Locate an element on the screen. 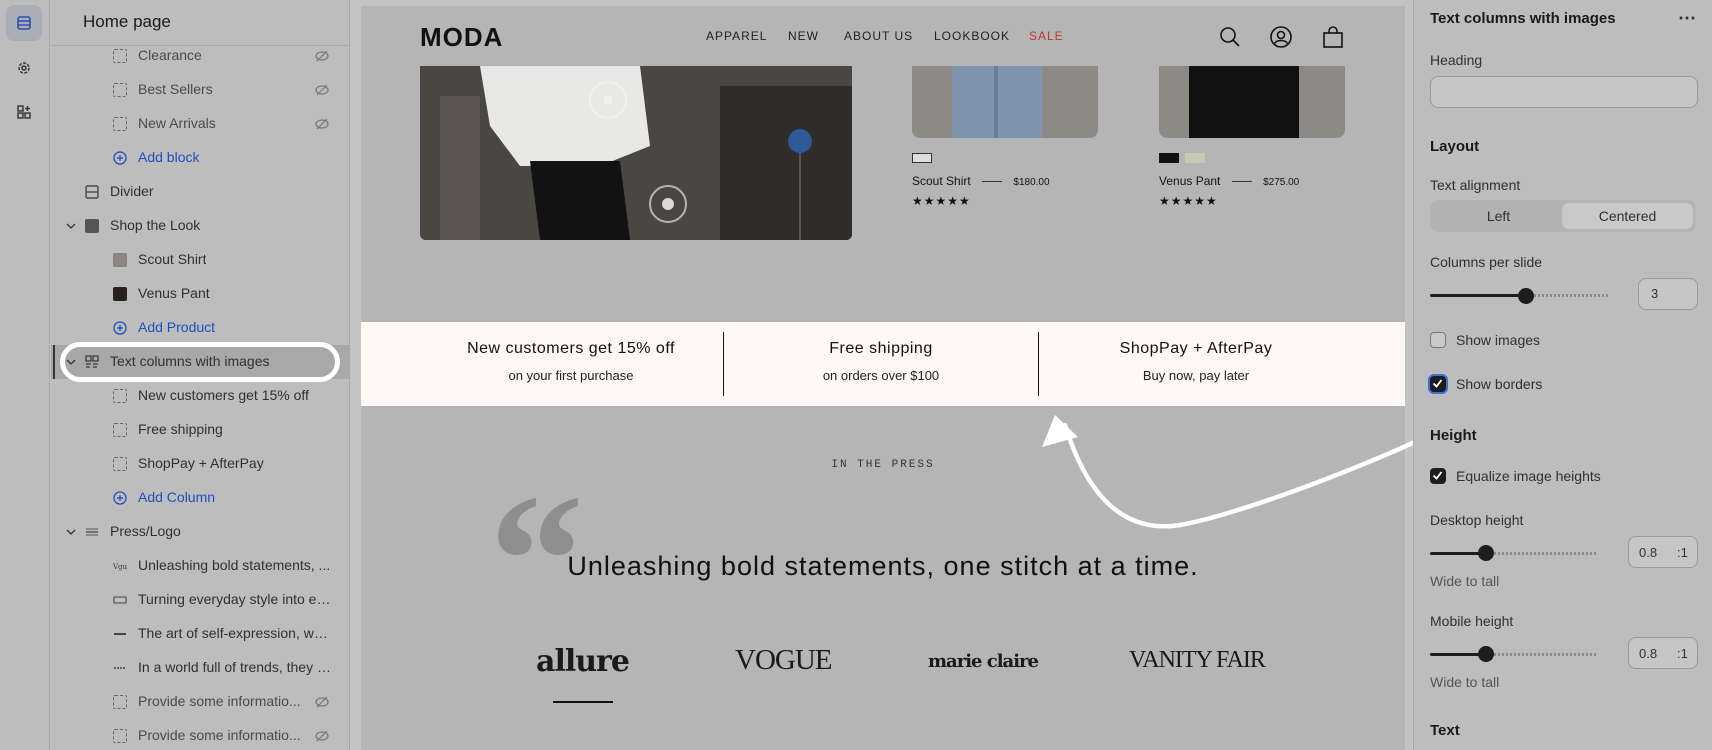 This screenshot has height=750, width=1712. desktop-height-value: 0.8 is located at coordinates (1648, 552).